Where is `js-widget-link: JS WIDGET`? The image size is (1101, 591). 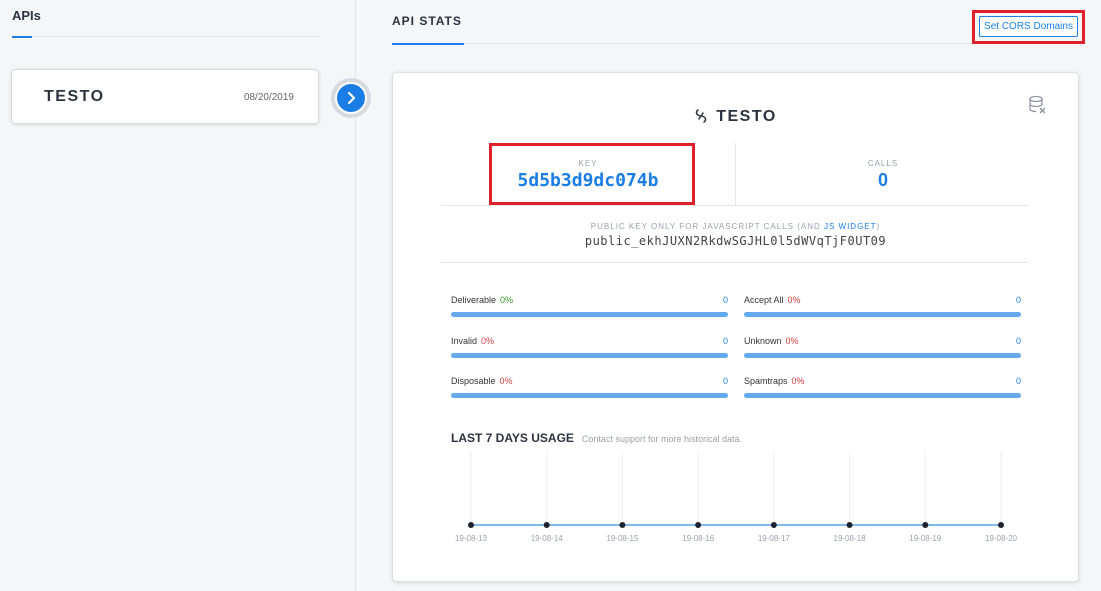
js-widget-link: JS WIDGET is located at coordinates (850, 226).